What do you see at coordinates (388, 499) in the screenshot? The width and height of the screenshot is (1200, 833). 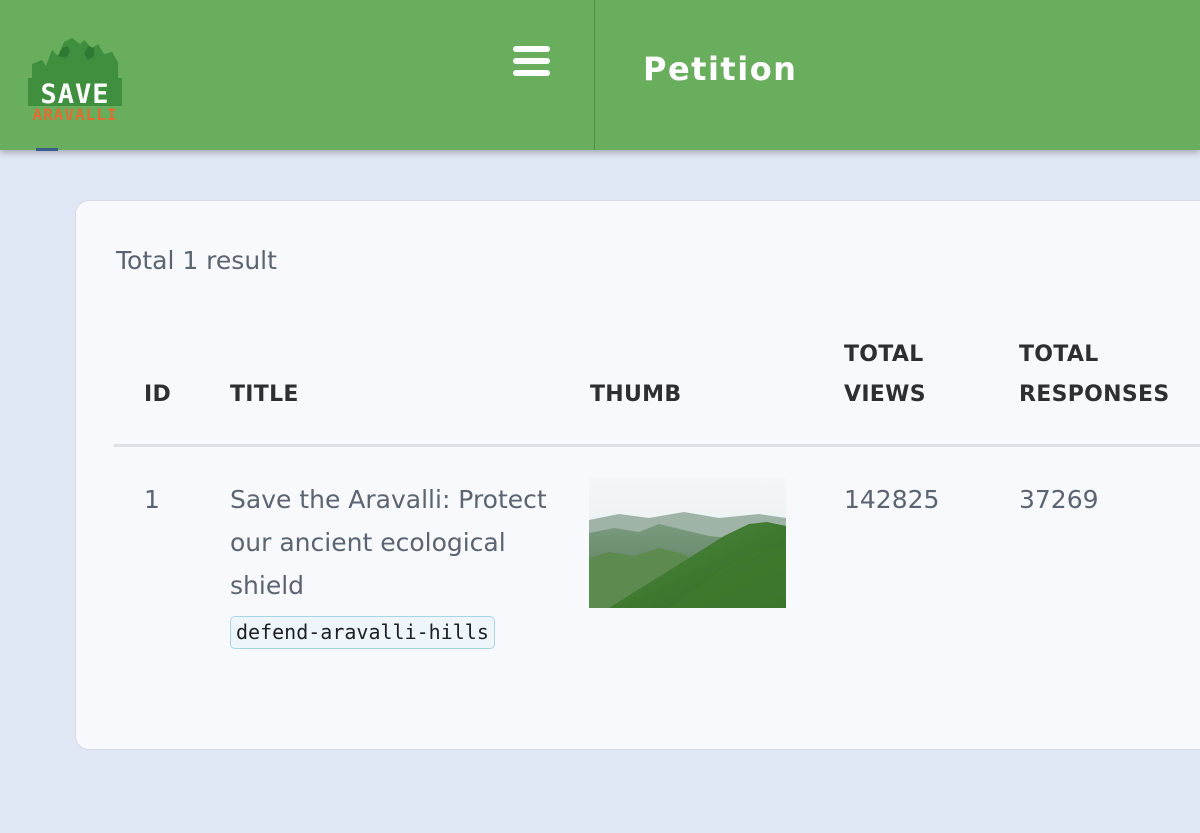 I see `row-title-line1: Save the Aravalli: Protect` at bounding box center [388, 499].